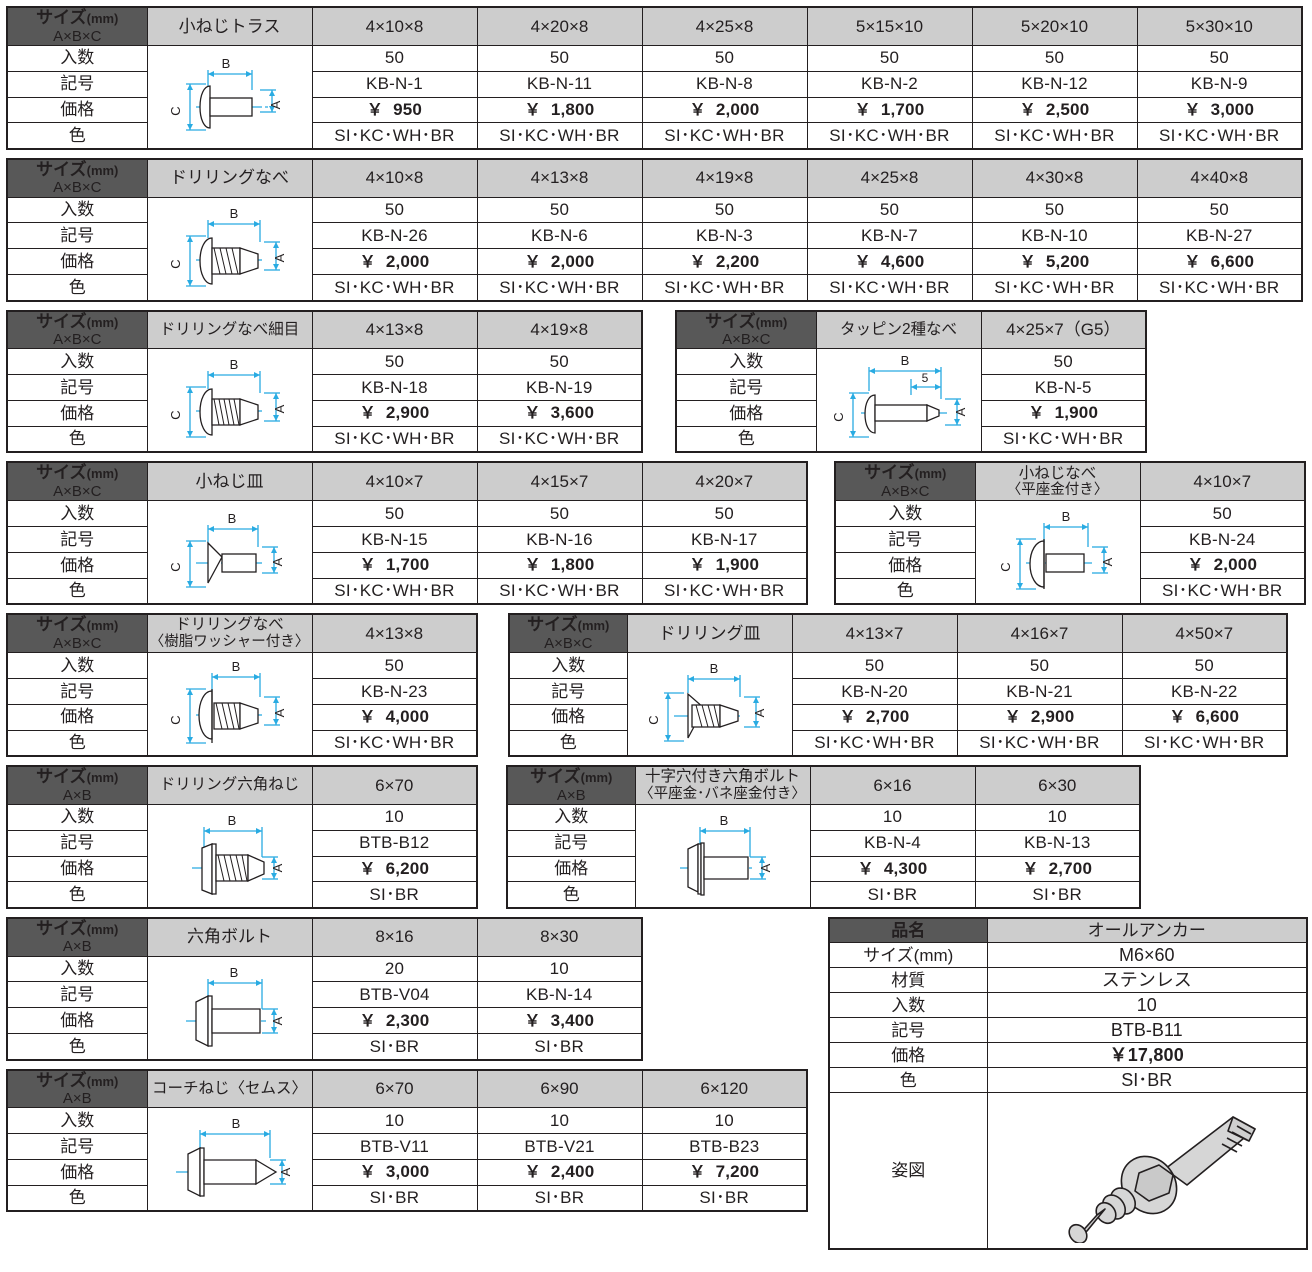 Image resolution: width=1312 pixels, height=1272 pixels. What do you see at coordinates (77, 188) in the screenshot?
I see `size-header-sub: A×B×C` at bounding box center [77, 188].